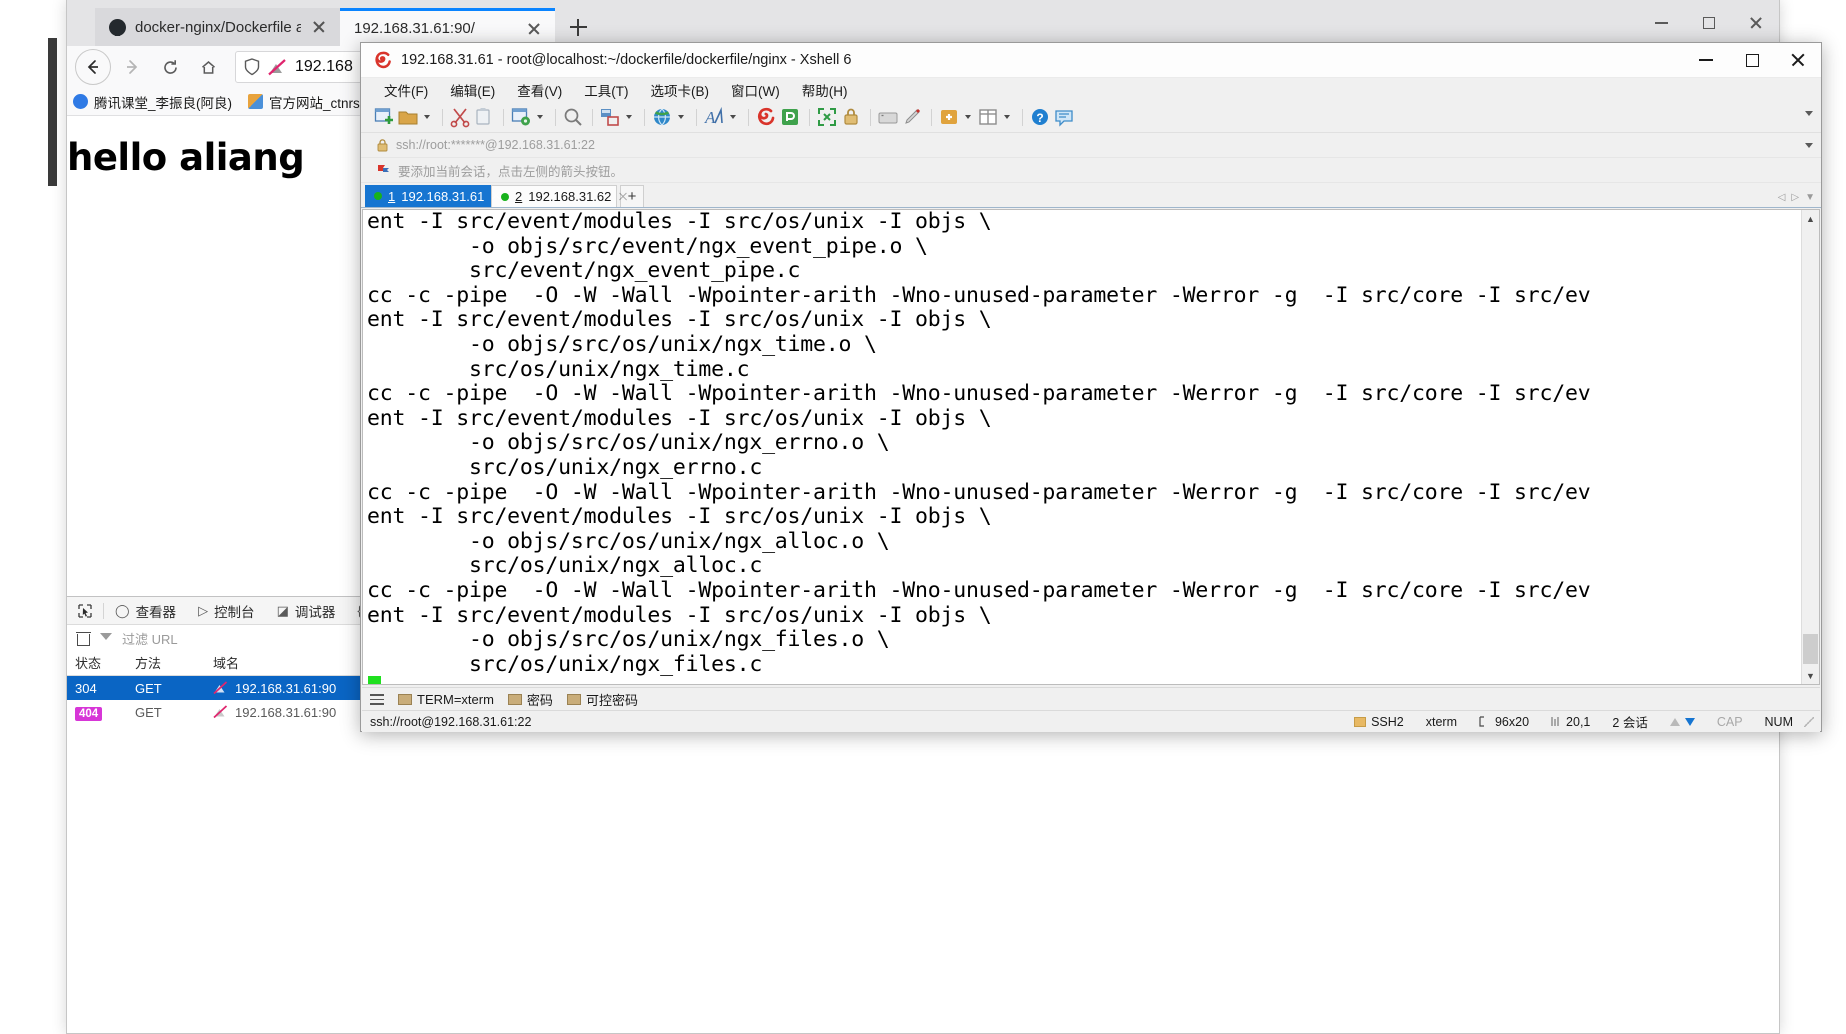 The height and width of the screenshot is (1034, 1846). I want to click on add-item-icon, so click(949, 117).